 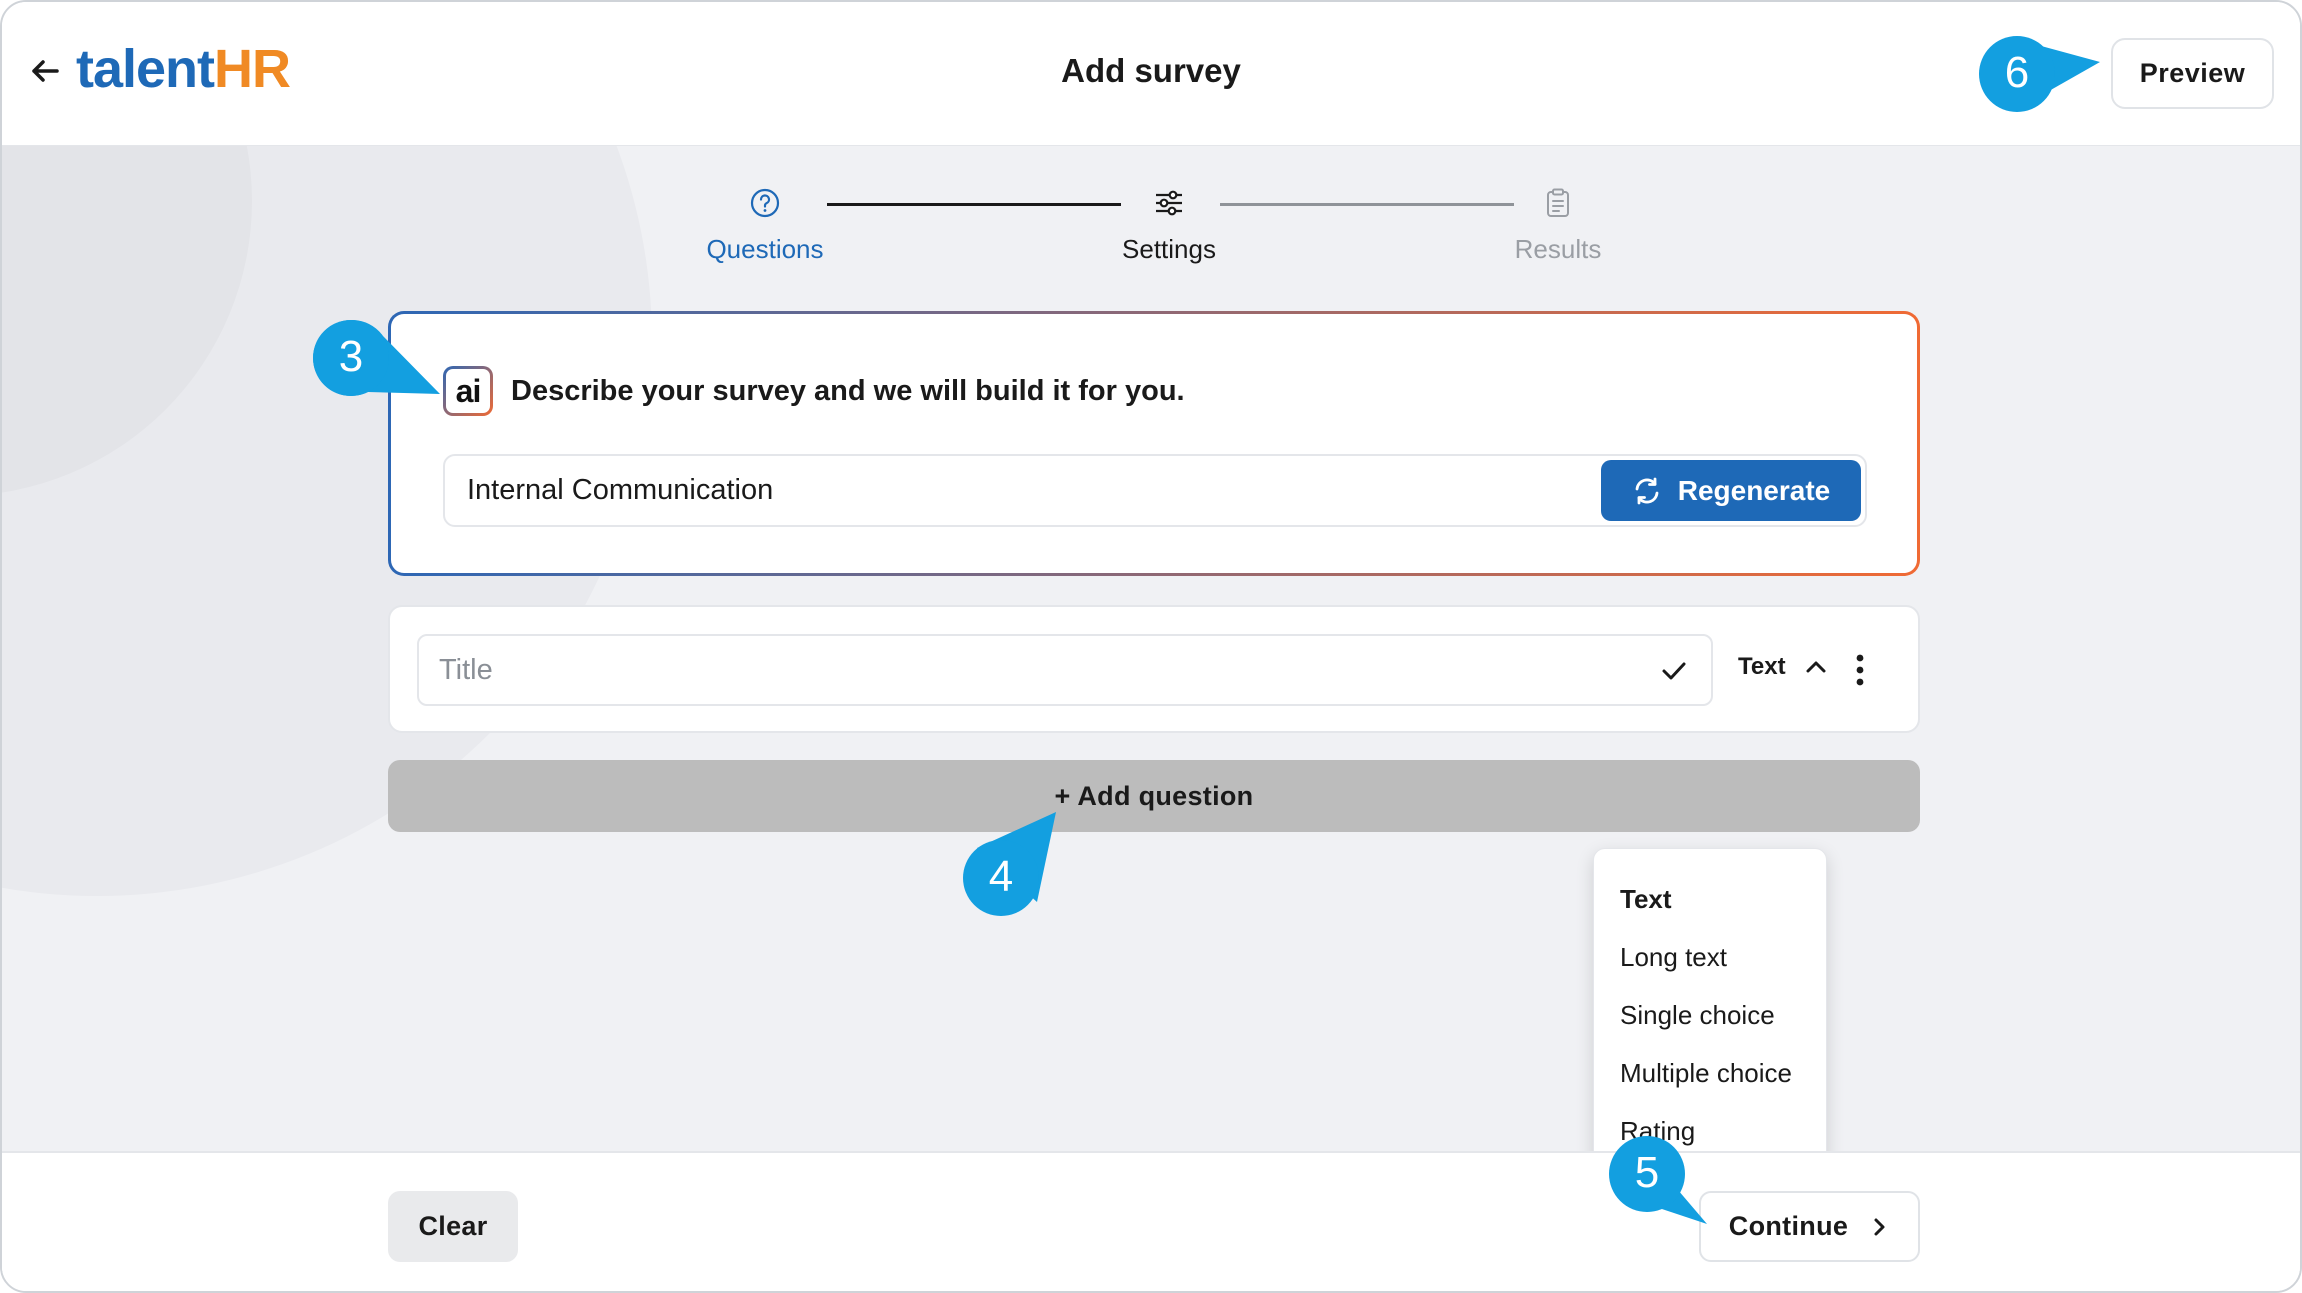 I want to click on dropdown-option-long-text: Long text, so click(x=1710, y=962).